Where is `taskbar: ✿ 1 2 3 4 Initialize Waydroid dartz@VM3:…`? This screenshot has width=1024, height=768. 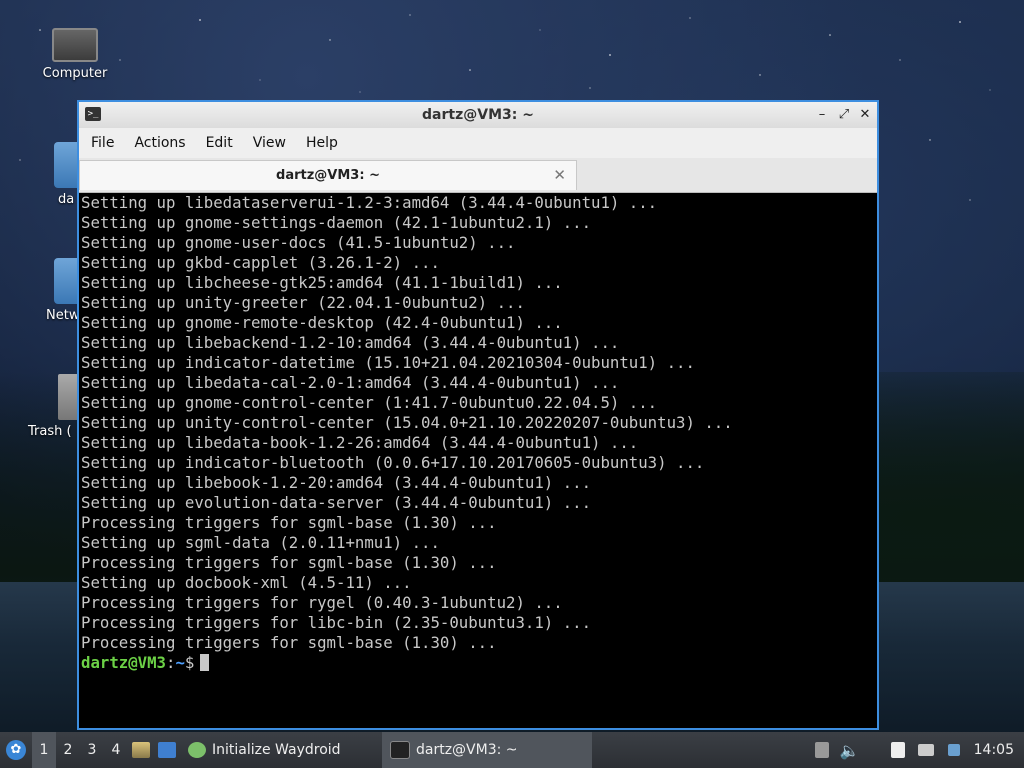
taskbar: ✿ 1 2 3 4 Initialize Waydroid dartz@VM3:… is located at coordinates (512, 750).